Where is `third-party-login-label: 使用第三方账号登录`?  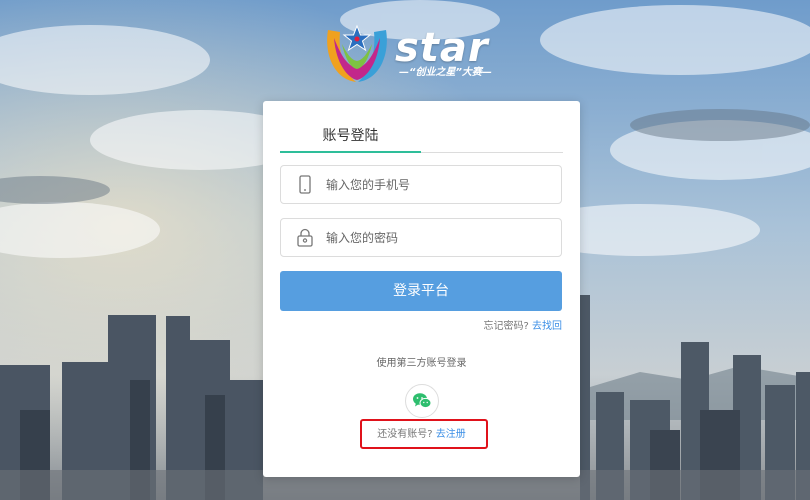
third-party-login-label: 使用第三方账号登录 is located at coordinates (421, 363).